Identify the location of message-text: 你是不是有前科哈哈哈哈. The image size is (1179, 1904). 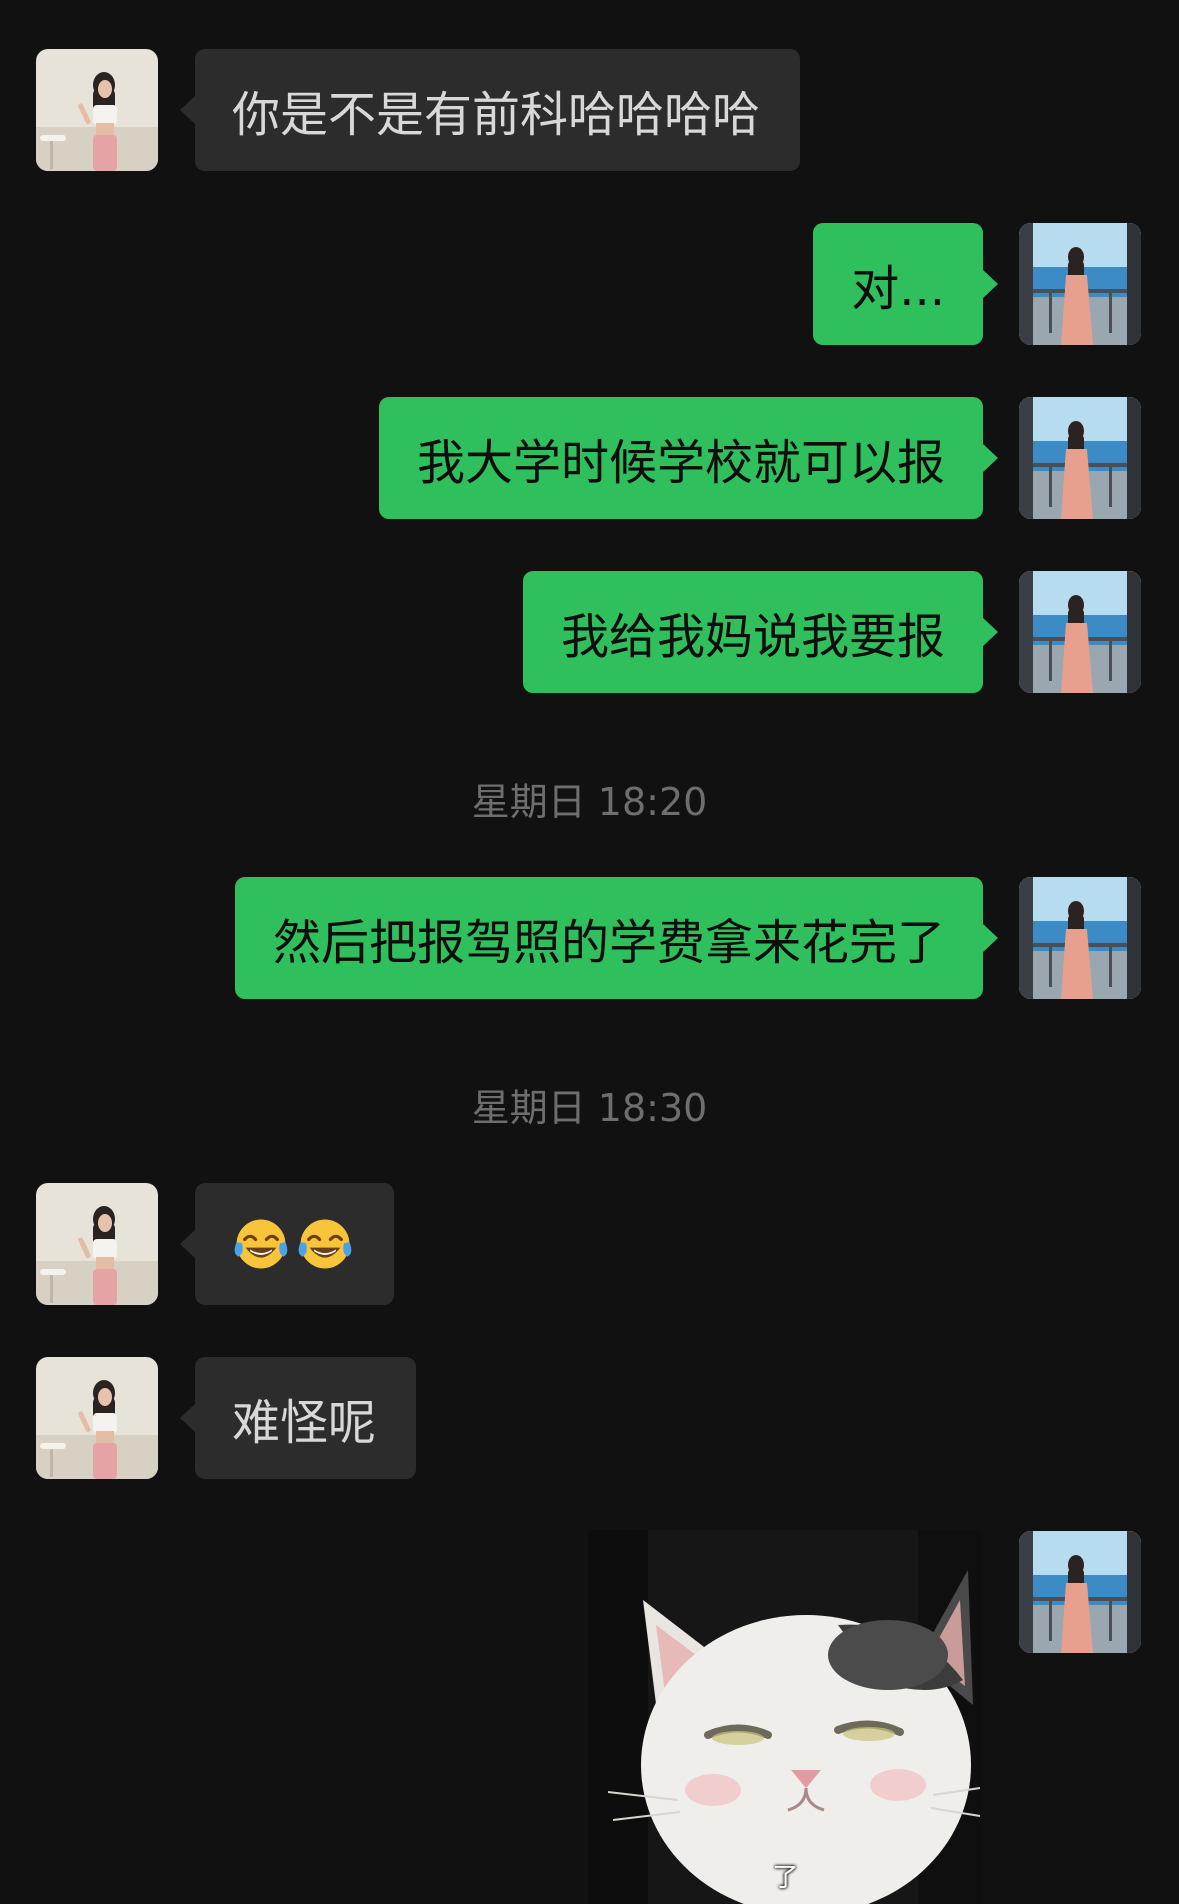
(496, 115).